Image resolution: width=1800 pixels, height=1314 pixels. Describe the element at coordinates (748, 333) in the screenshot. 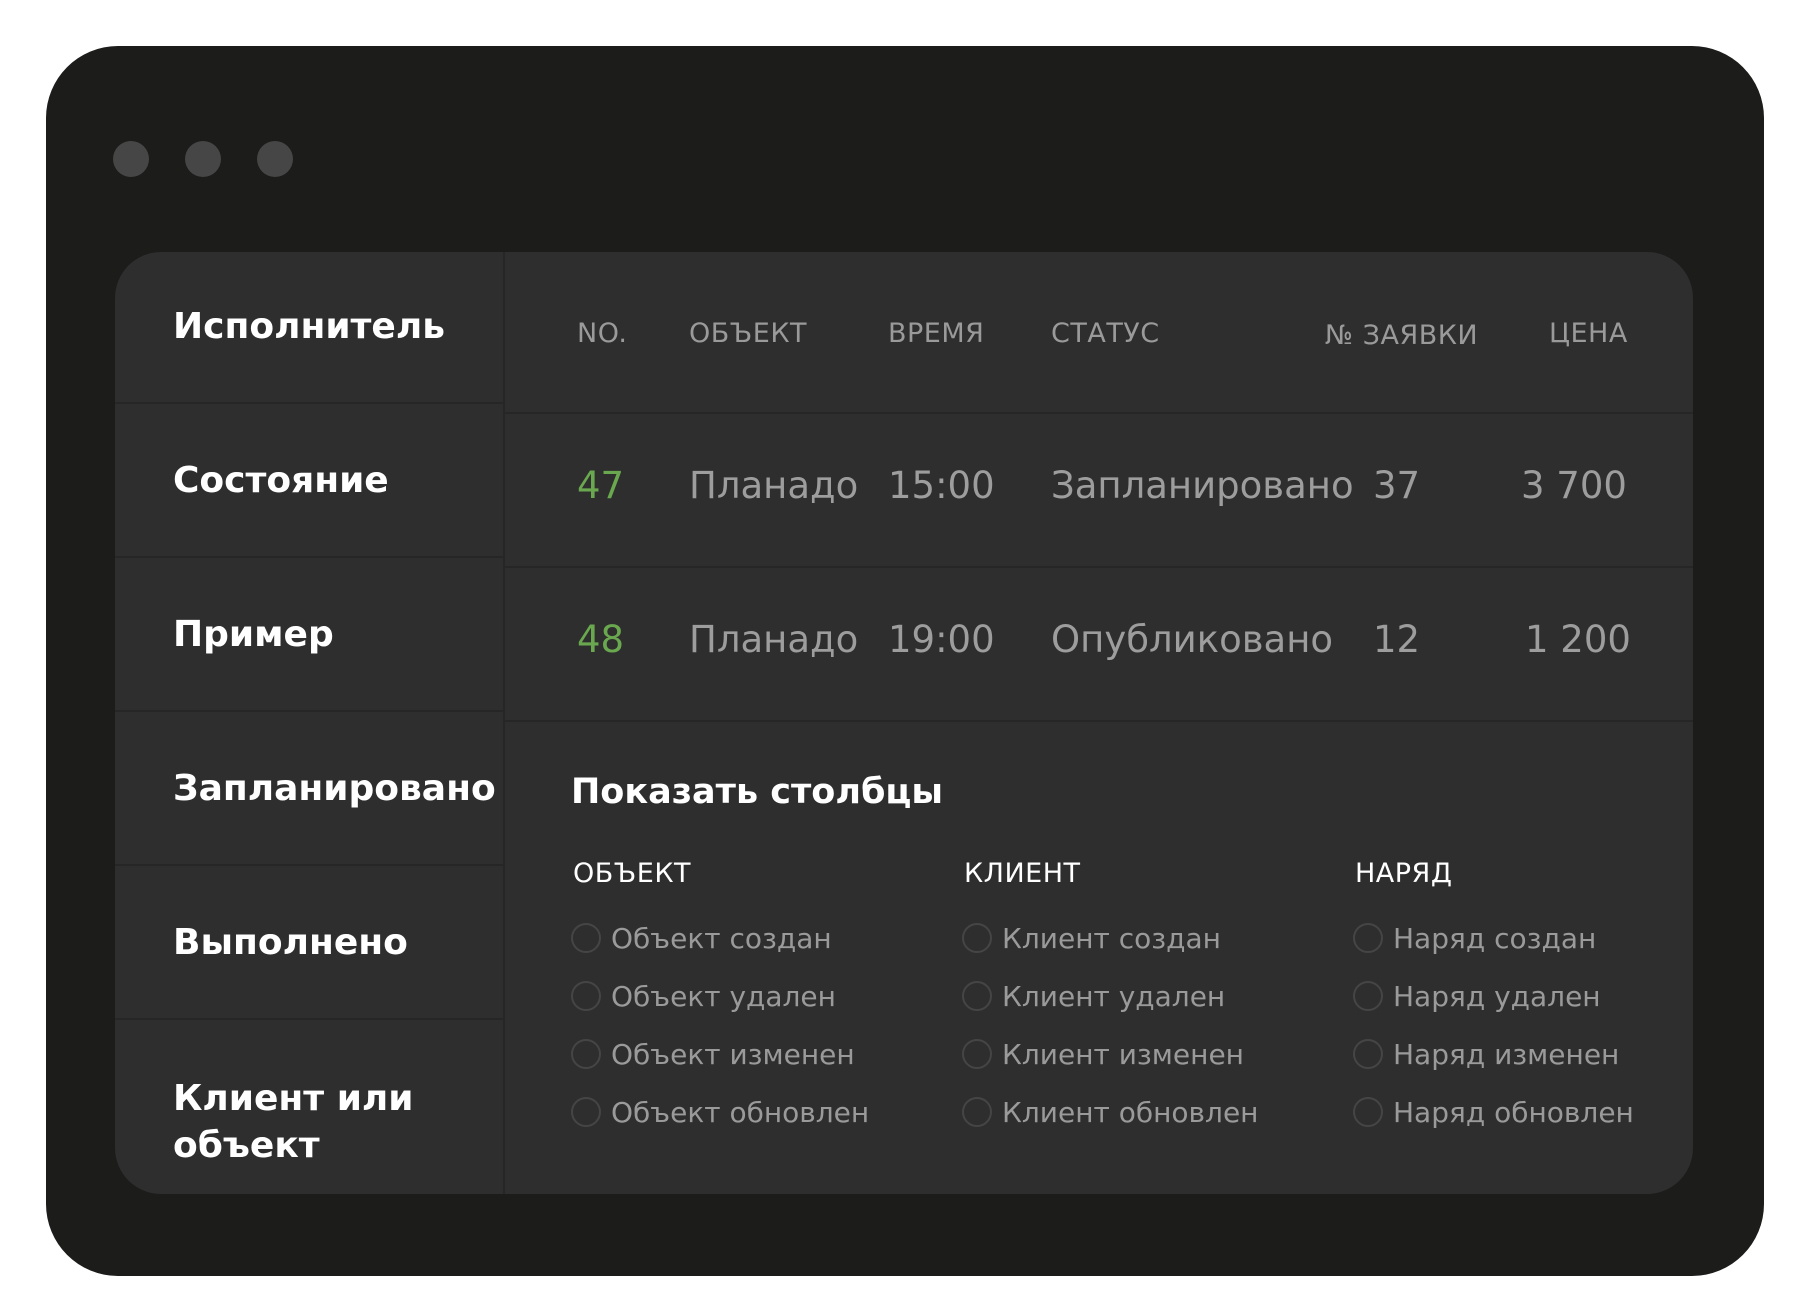

I see `column-header-object: ОБЪЕКТ` at that location.